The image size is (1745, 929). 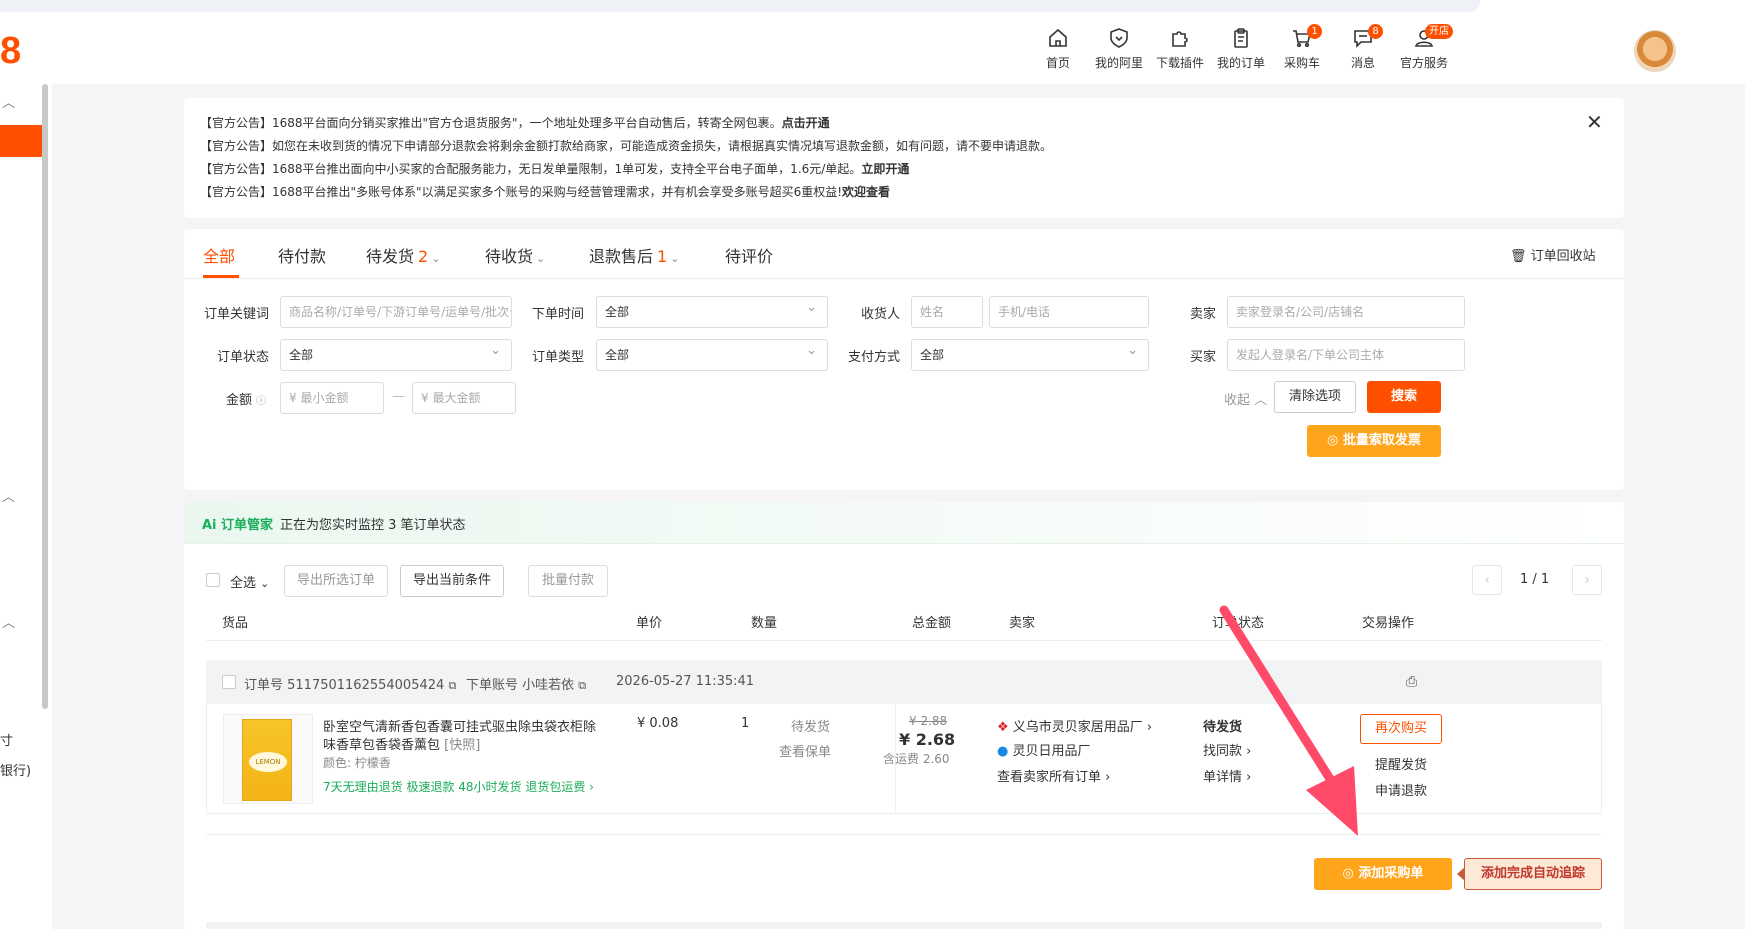 I want to click on product-thumbnail: LEMON, so click(x=268, y=759).